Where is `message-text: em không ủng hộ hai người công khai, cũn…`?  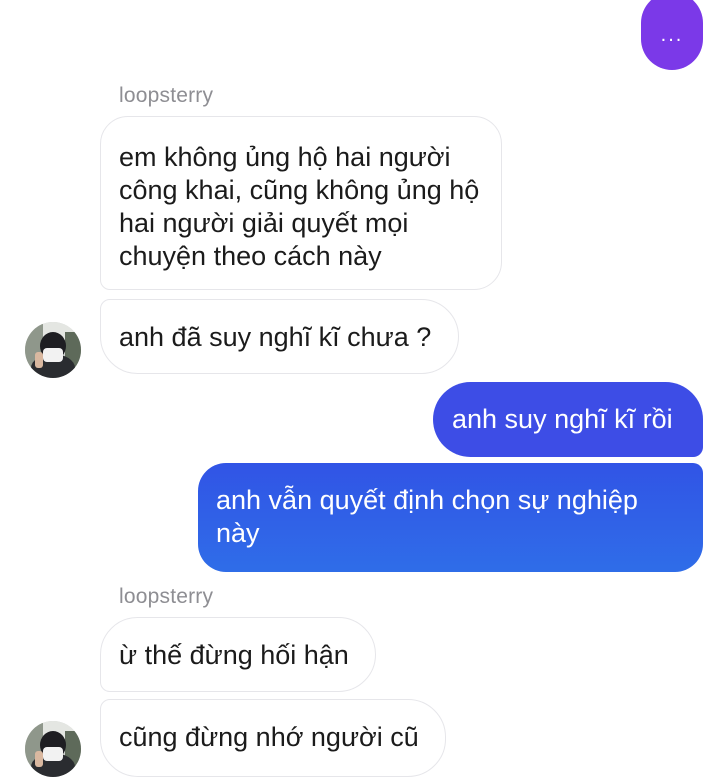
message-text: em không ủng hộ hai người công khai, cũn… is located at coordinates (299, 206).